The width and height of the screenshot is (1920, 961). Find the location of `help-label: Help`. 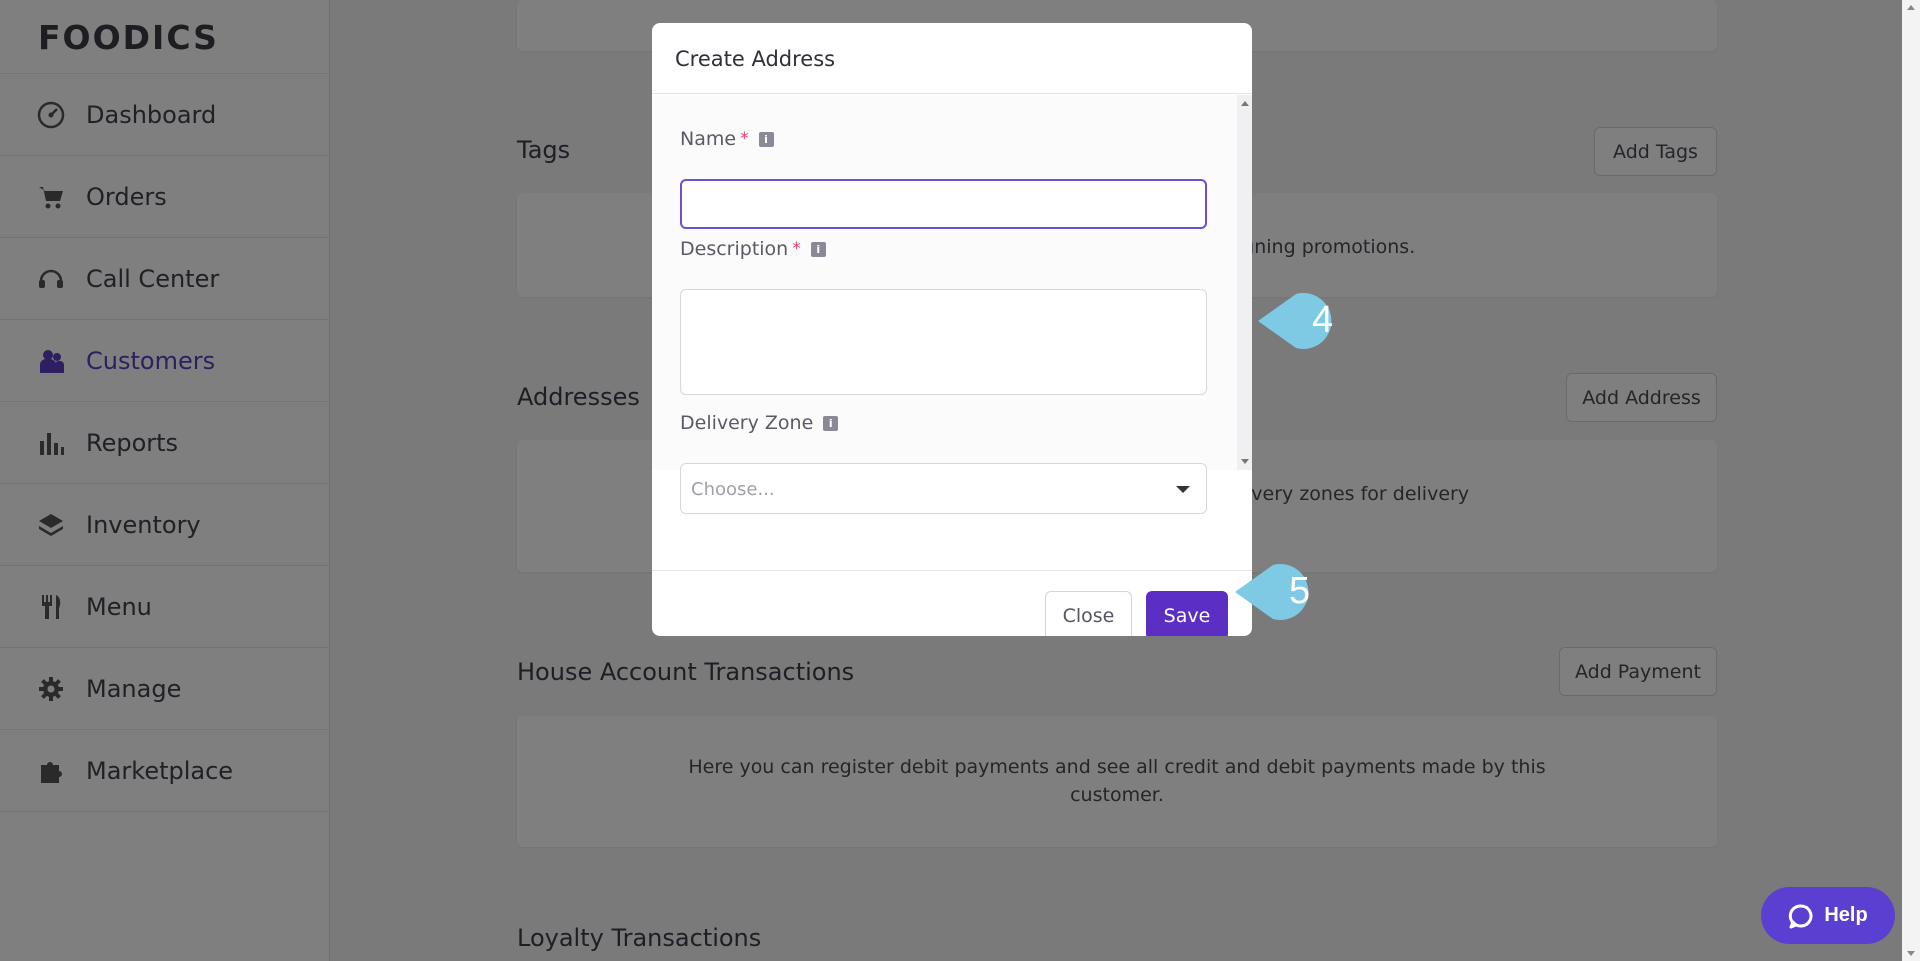

help-label: Help is located at coordinates (1846, 915).